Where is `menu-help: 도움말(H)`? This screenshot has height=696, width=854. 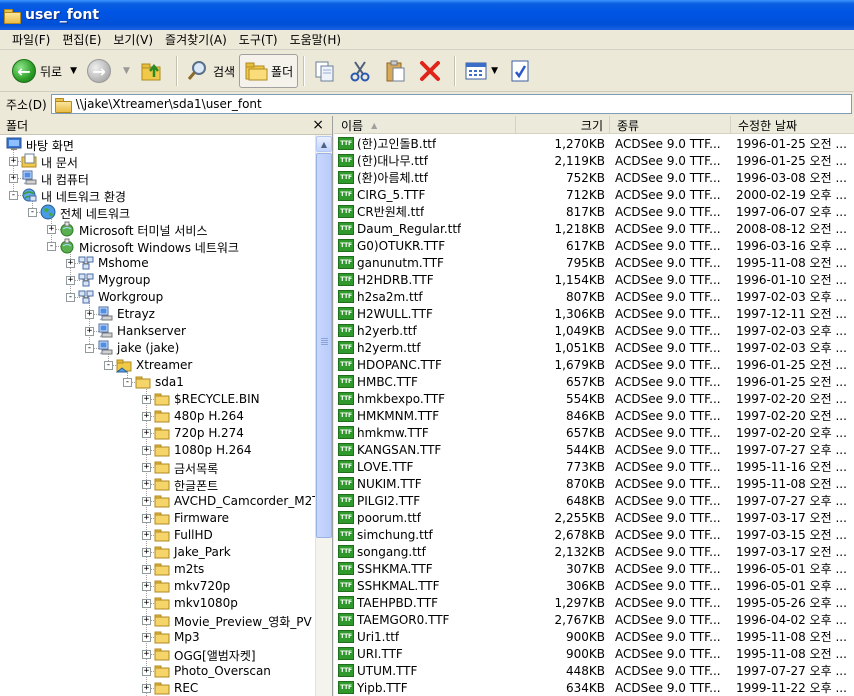
menu-help: 도움말(H) is located at coordinates (316, 39).